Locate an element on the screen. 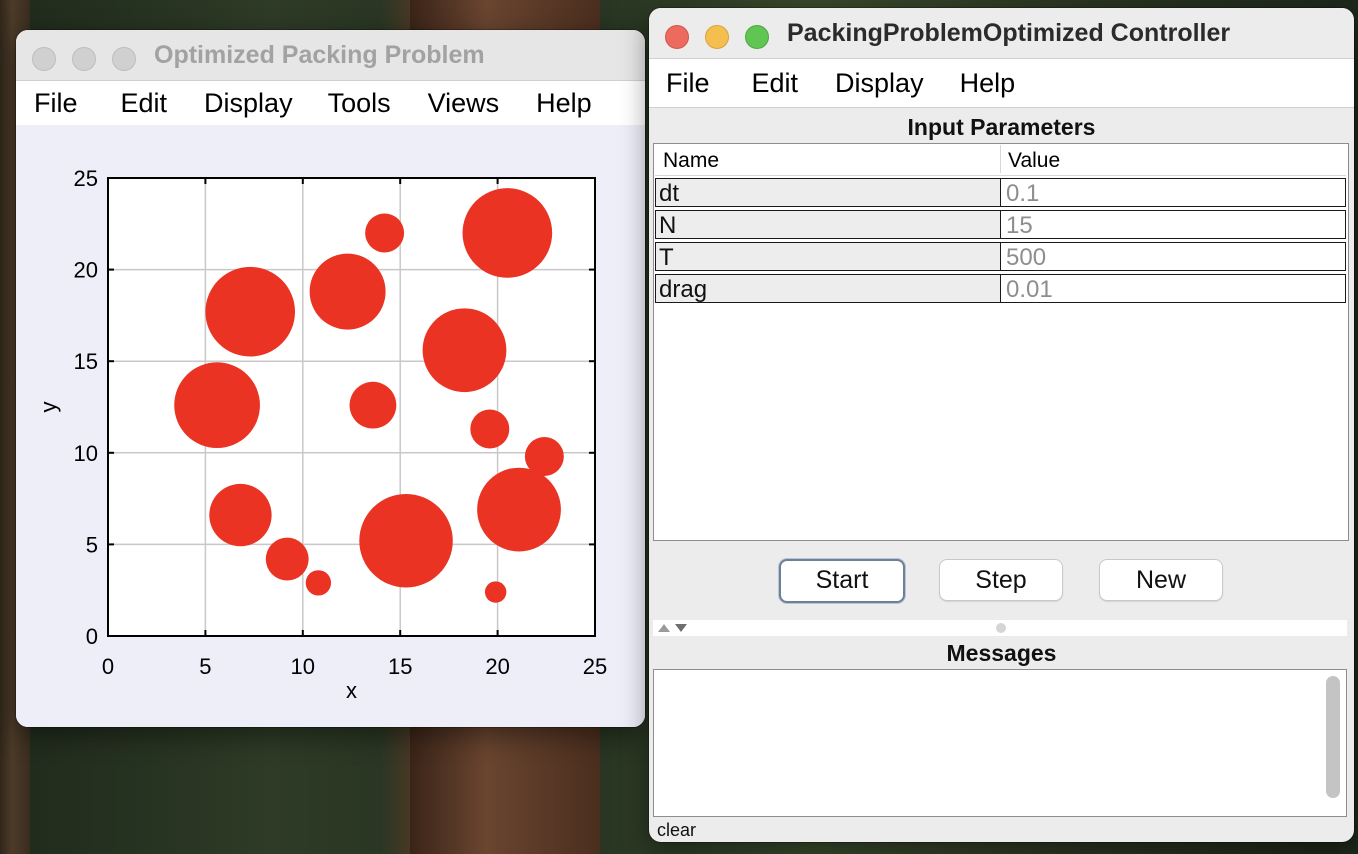 The width and height of the screenshot is (1358, 854). messages-scrollbar is located at coordinates (1333, 737).